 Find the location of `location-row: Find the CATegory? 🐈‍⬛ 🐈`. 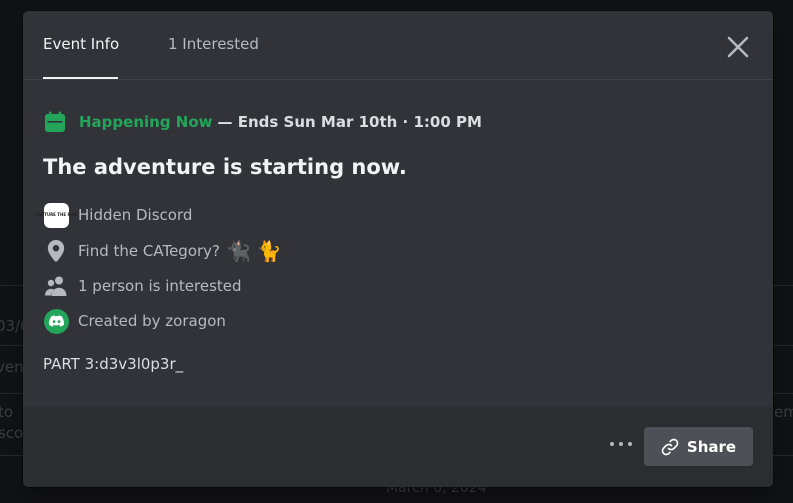

location-row: Find the CATegory? 🐈‍⬛ 🐈 is located at coordinates (162, 251).